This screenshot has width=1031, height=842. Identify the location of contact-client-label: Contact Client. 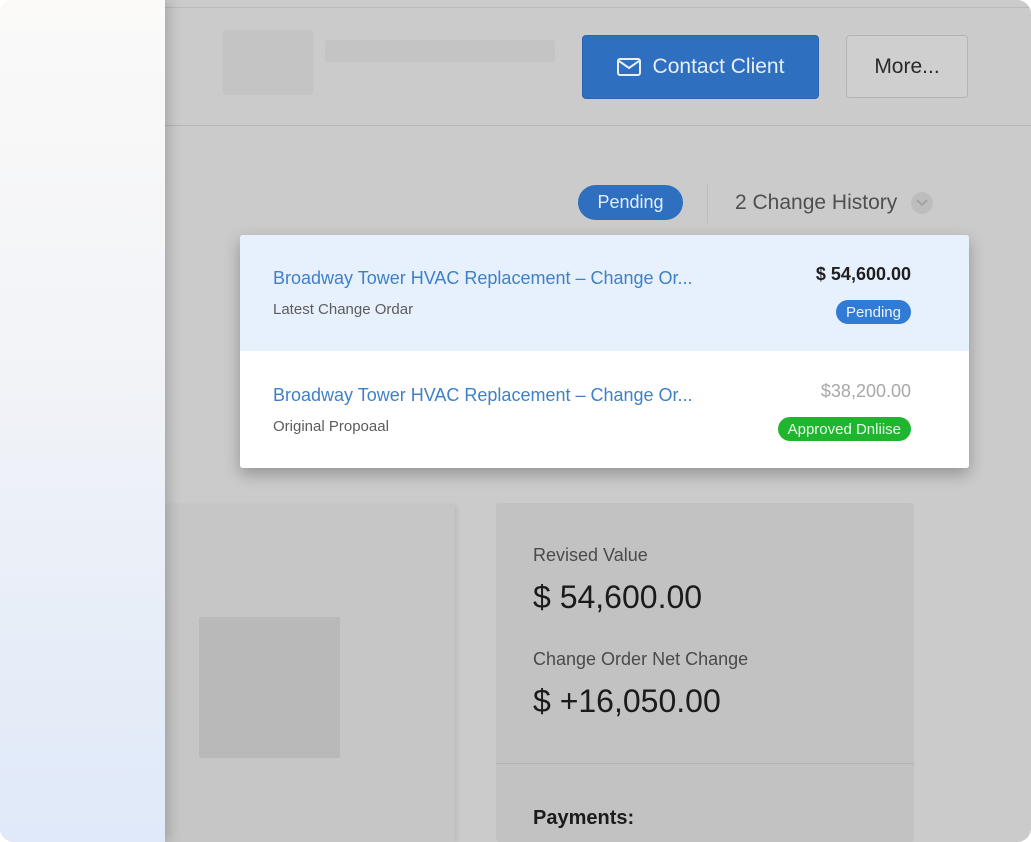
(718, 66).